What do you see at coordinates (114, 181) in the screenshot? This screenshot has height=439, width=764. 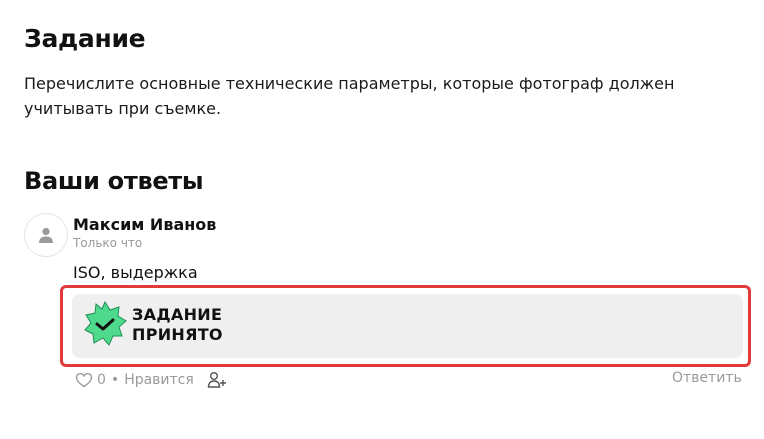 I see `answers-title: Ваши ответы` at bounding box center [114, 181].